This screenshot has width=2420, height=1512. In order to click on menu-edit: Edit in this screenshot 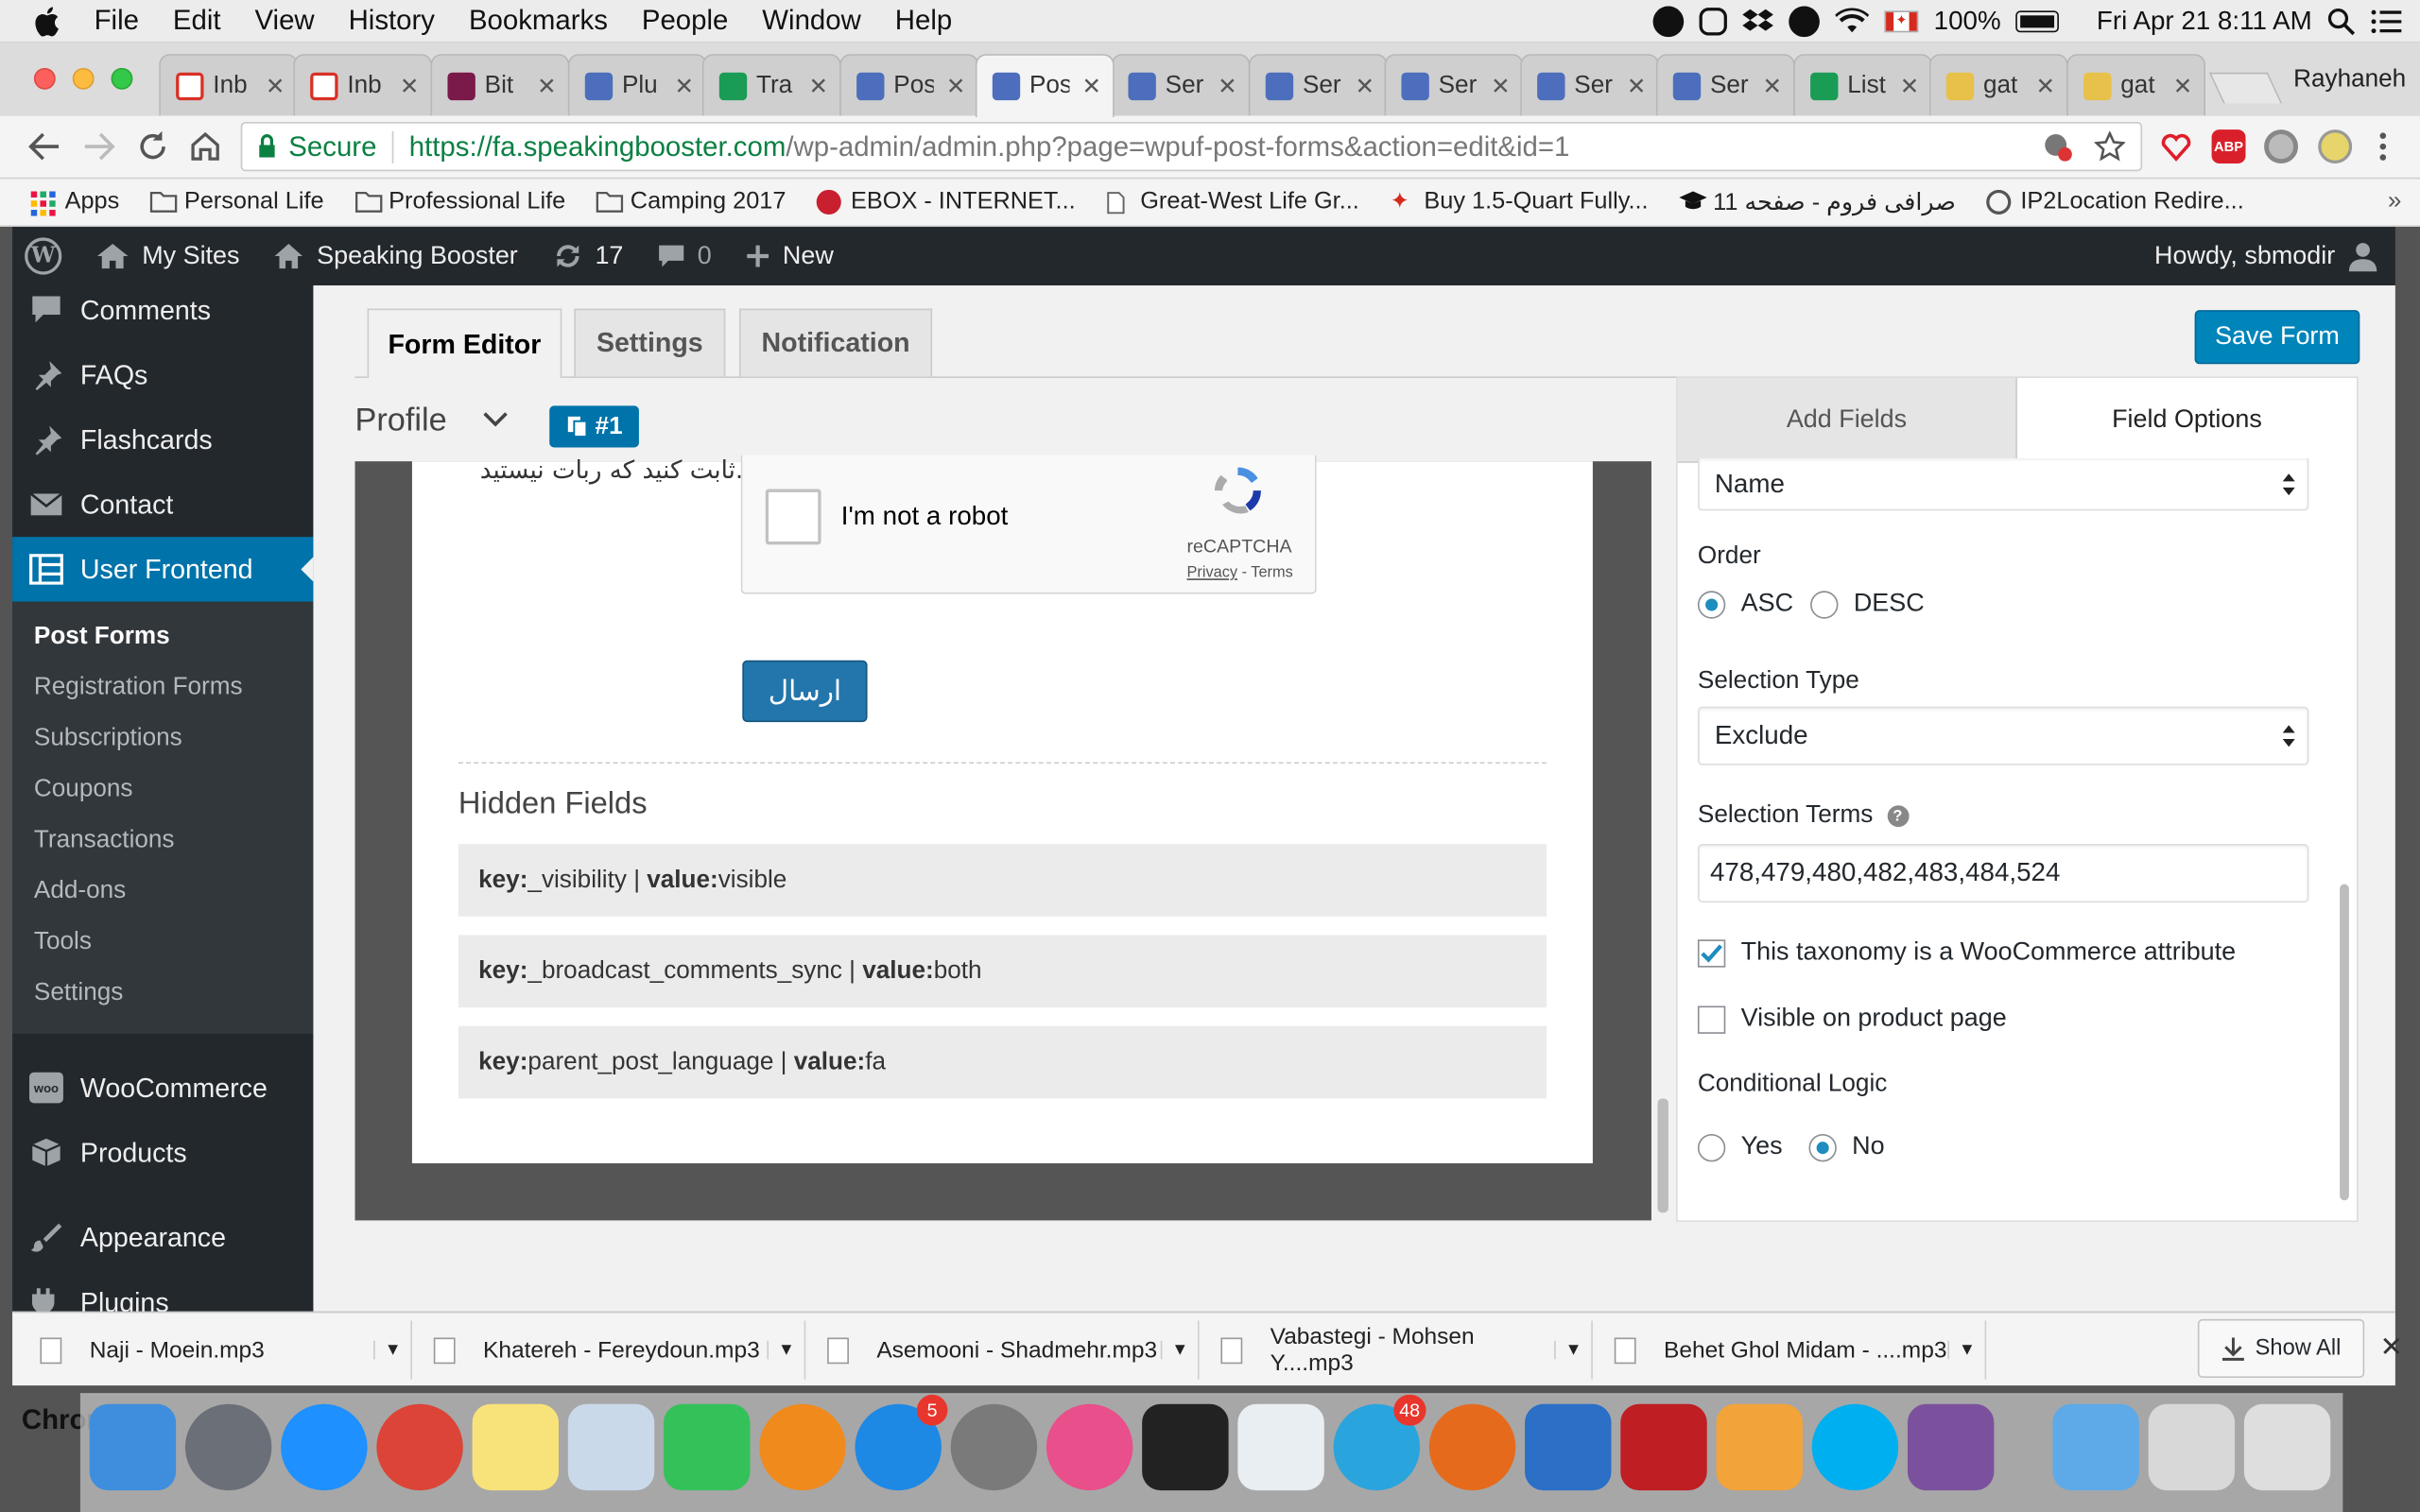, I will do `click(197, 21)`.